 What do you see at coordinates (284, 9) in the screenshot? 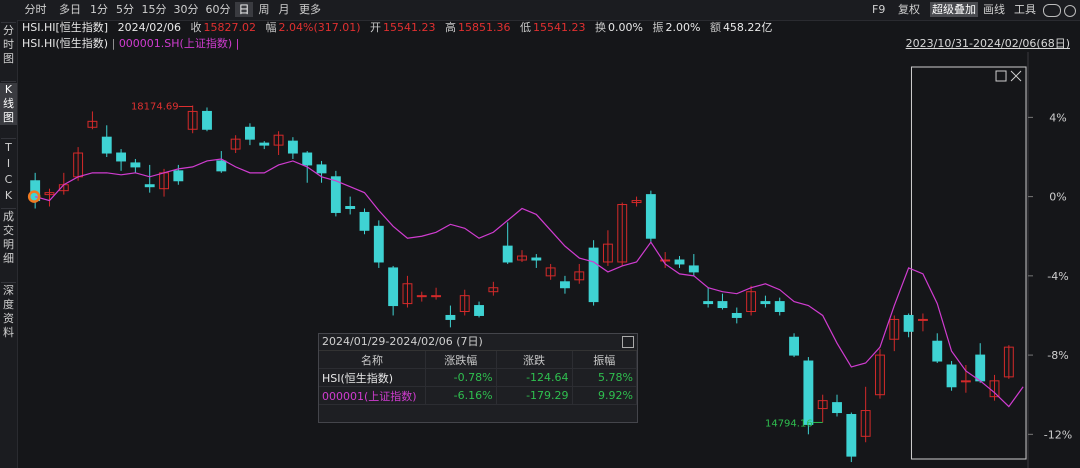
I see `period-tab: 月` at bounding box center [284, 9].